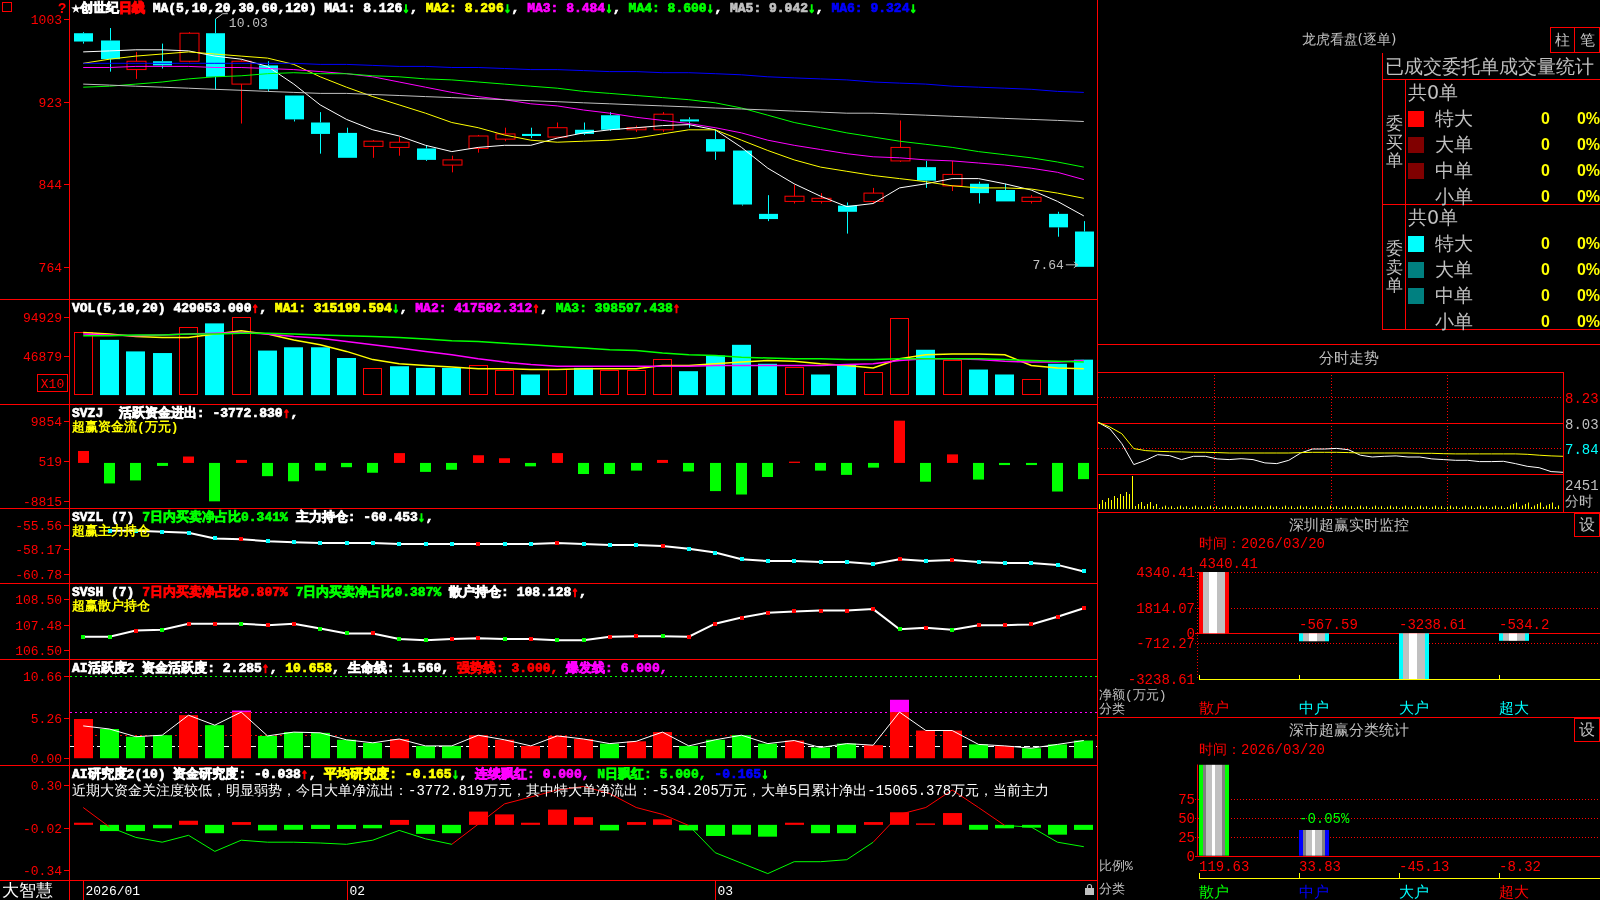  Describe the element at coordinates (1454, 170) in the screenshot. I see `order-size: 中单` at that location.